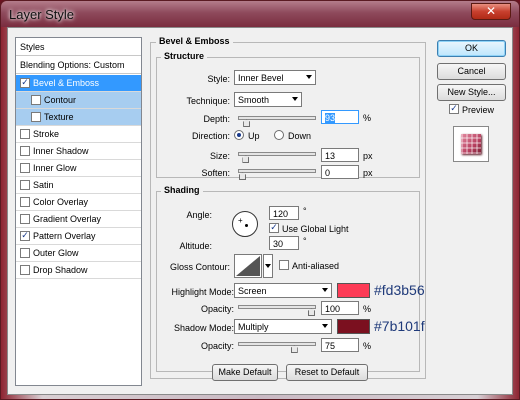 Image resolution: width=520 pixels, height=400 pixels. Describe the element at coordinates (78, 47) in the screenshot. I see `styles-header: Styles` at that location.